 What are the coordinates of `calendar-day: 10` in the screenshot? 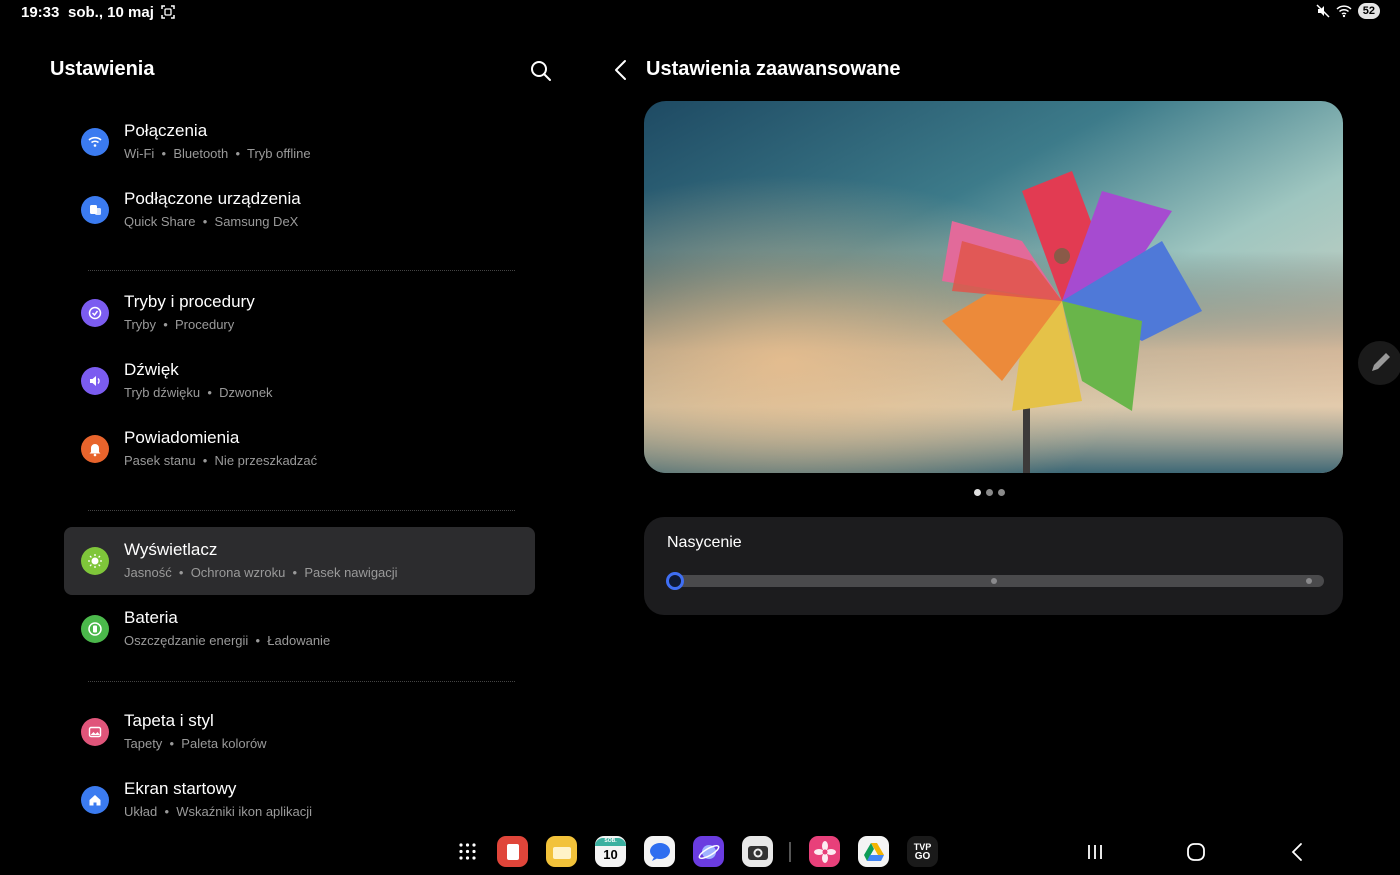 It's located at (610, 854).